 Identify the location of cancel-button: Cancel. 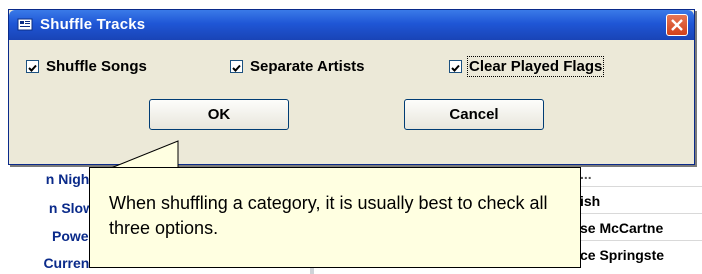
(474, 114).